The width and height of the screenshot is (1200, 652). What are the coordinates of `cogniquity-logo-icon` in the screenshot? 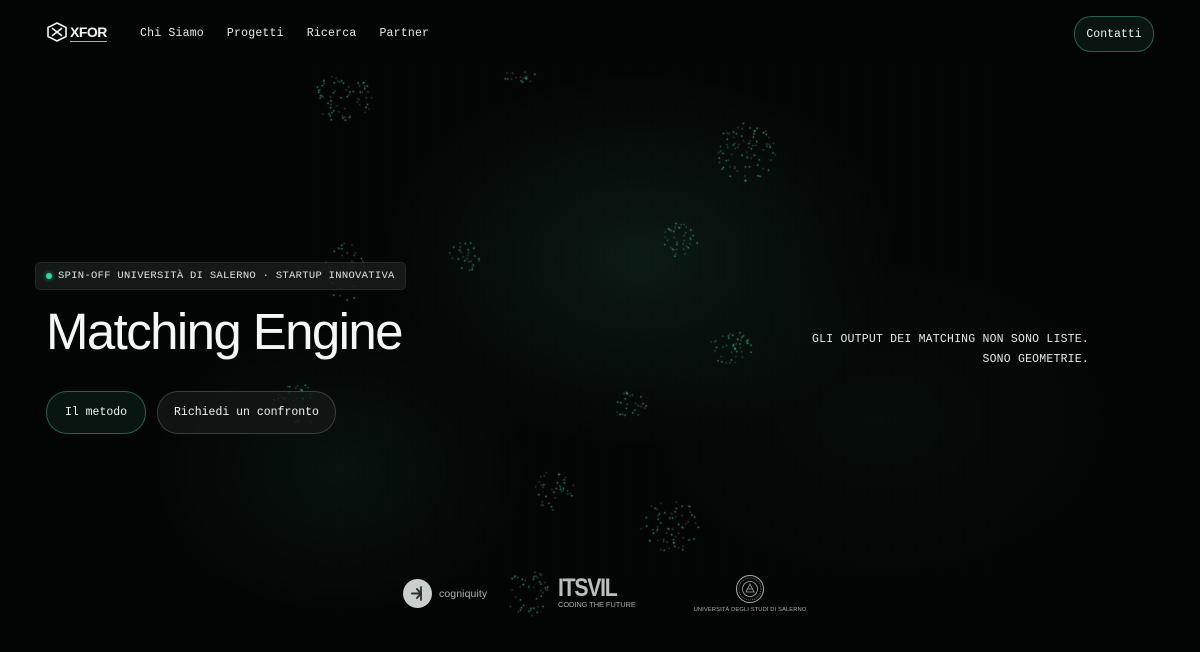 It's located at (417, 593).